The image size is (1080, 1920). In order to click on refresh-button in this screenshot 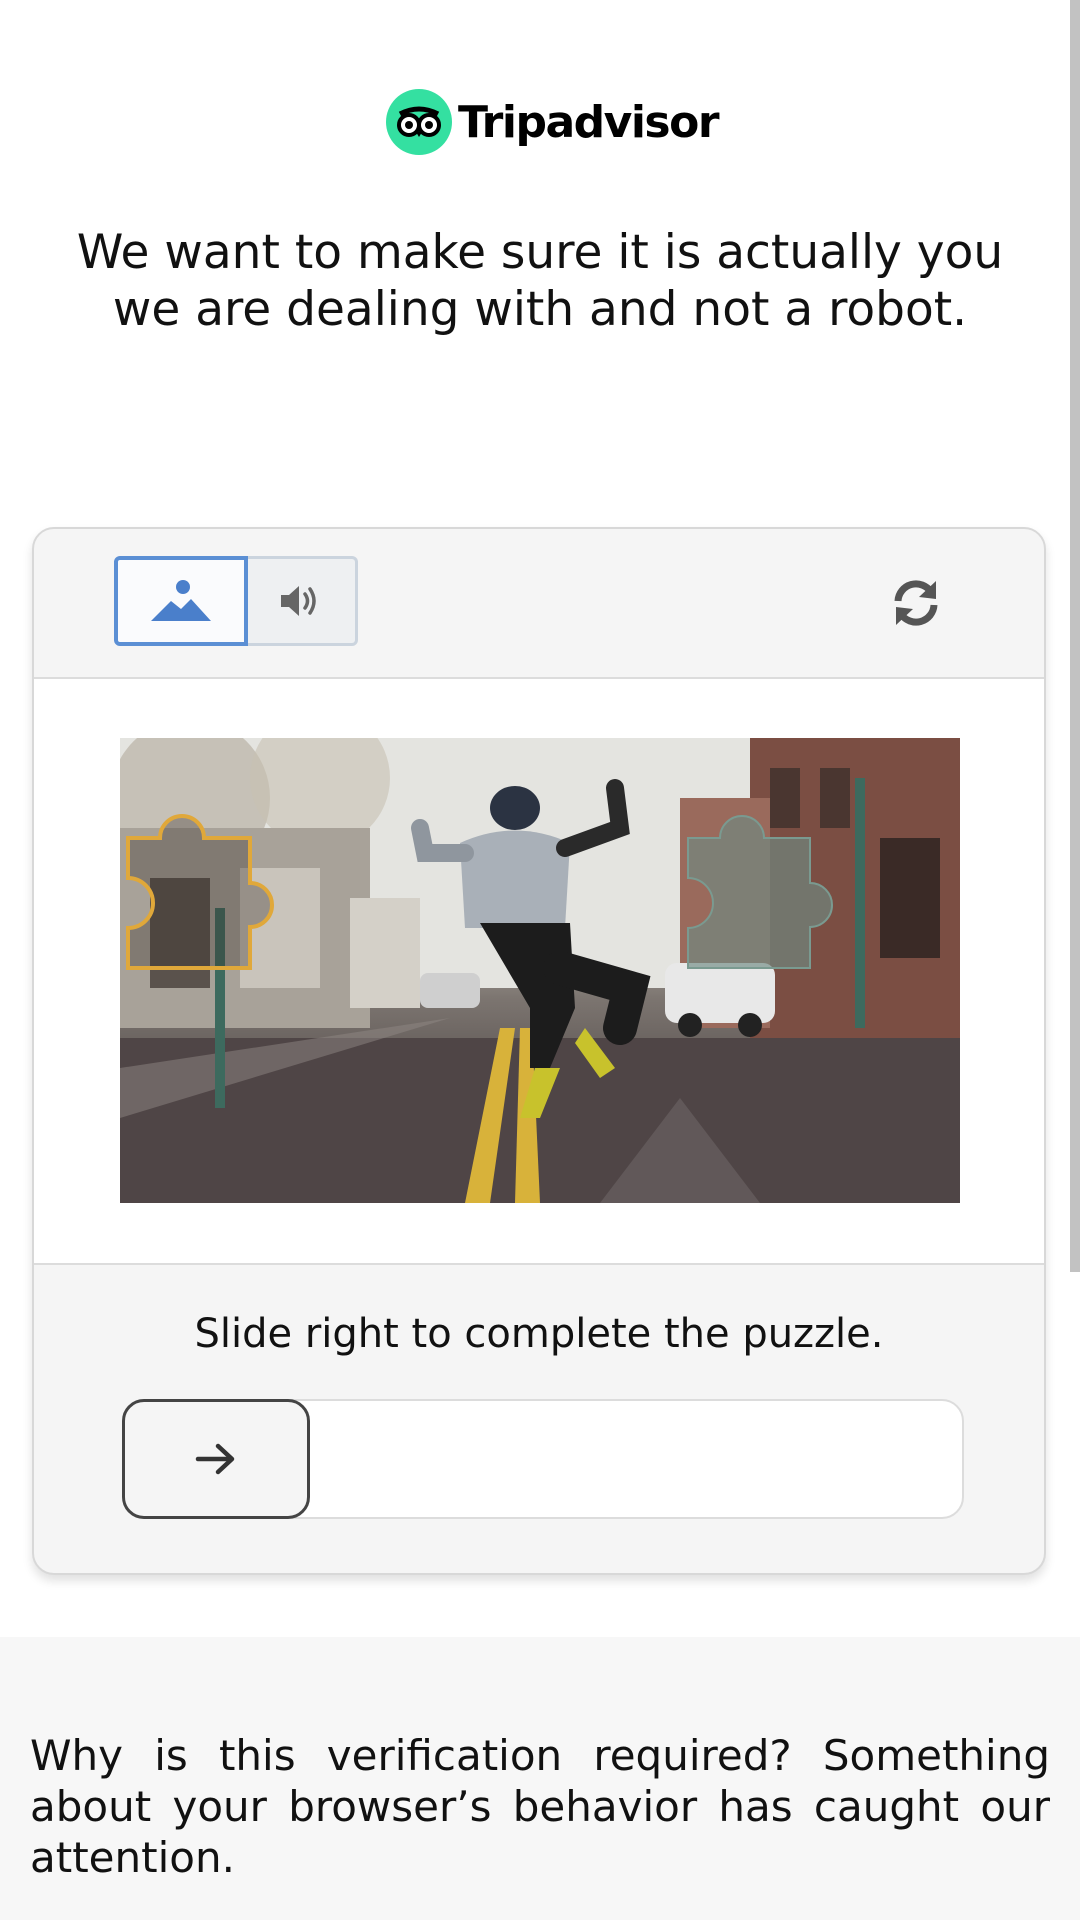, I will do `click(916, 603)`.